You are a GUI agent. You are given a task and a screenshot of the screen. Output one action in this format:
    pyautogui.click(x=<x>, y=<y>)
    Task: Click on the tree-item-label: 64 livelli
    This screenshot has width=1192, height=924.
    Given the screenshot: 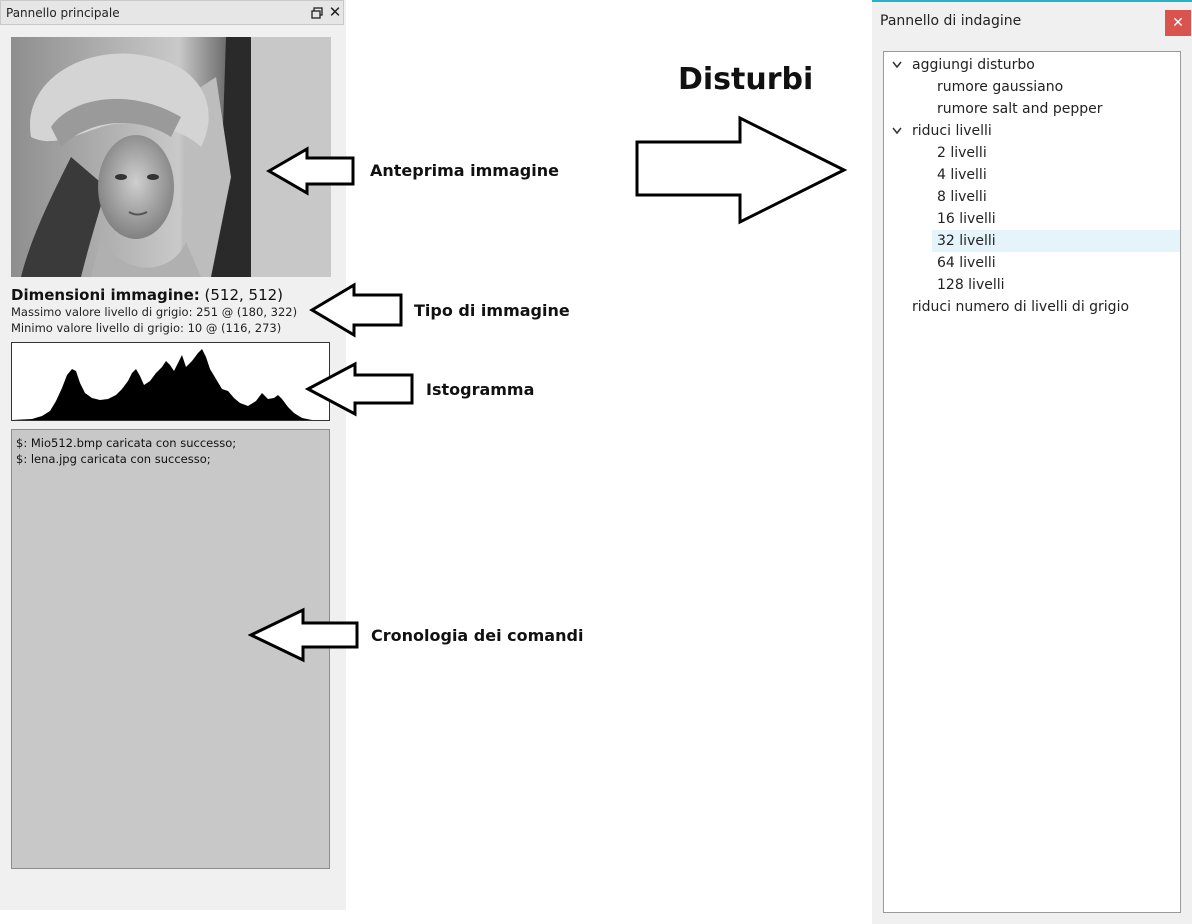 What is the action you would take?
    pyautogui.click(x=966, y=263)
    